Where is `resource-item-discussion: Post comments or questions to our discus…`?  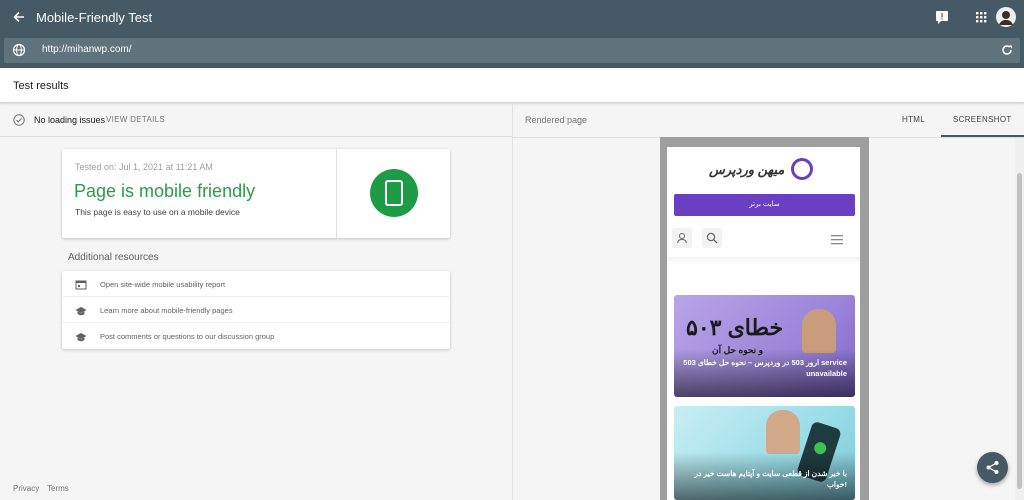 resource-item-discussion: Post comments or questions to our discus… is located at coordinates (256, 336).